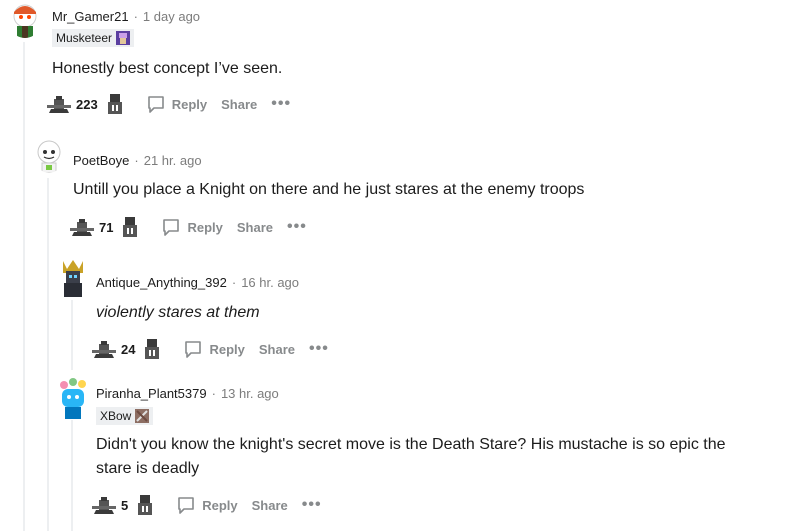 This screenshot has height=531, width=800. What do you see at coordinates (128, 349) in the screenshot?
I see `vote-score: 24` at bounding box center [128, 349].